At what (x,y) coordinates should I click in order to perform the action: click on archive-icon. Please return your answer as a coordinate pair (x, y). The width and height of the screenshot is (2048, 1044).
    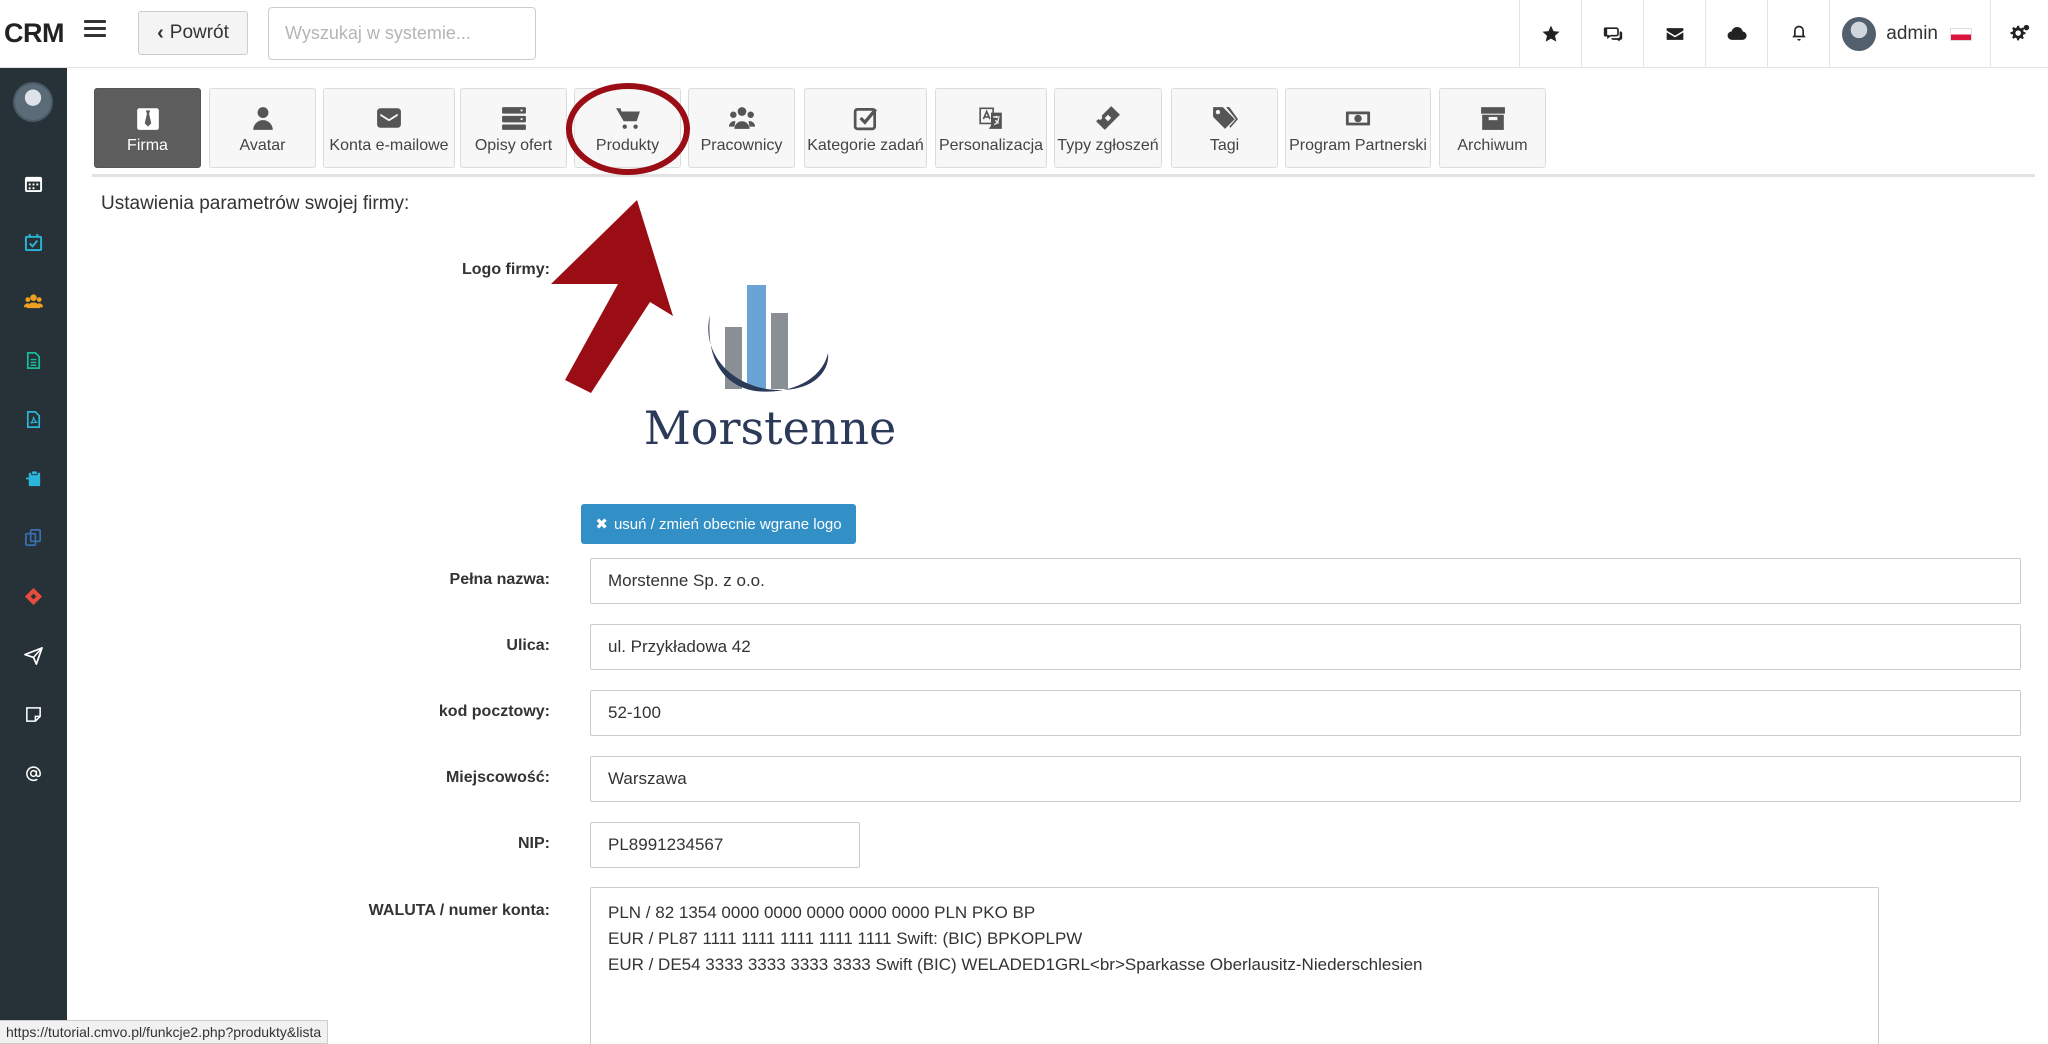
    Looking at the image, I should click on (1492, 118).